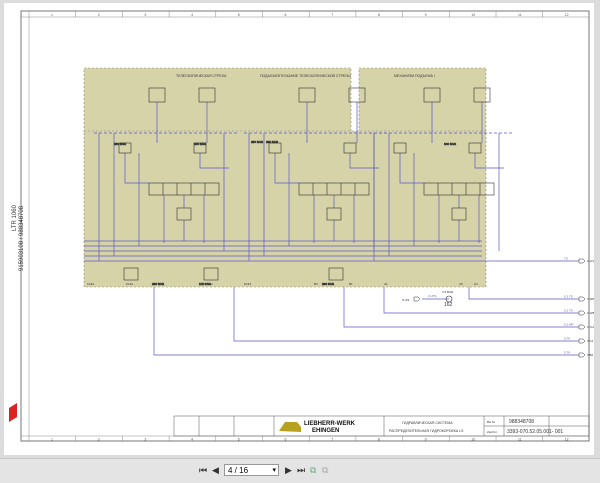 This screenshot has width=600, height=483. I want to click on output-line: TS, so click(566, 259).